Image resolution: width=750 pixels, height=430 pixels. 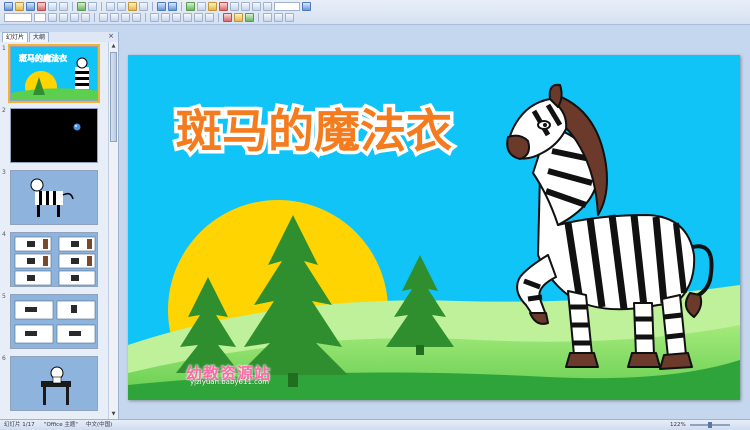 What do you see at coordinates (85, 17) in the screenshot?
I see `shadow-icon` at bounding box center [85, 17].